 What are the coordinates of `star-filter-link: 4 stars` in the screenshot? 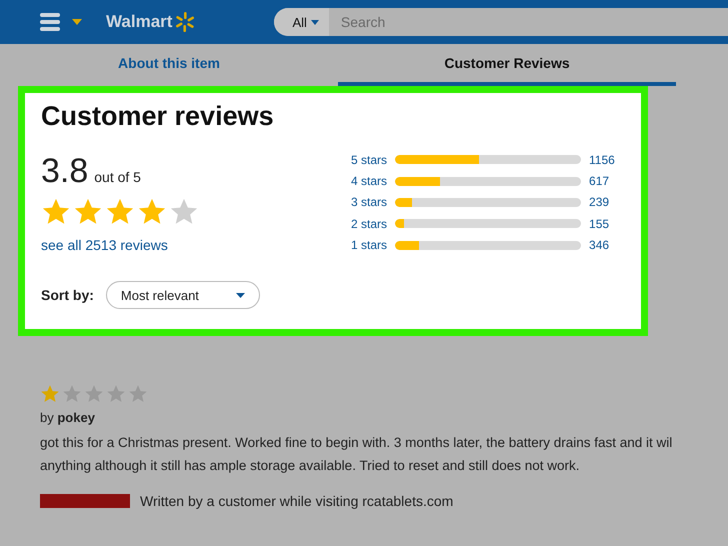 It's located at (369, 181).